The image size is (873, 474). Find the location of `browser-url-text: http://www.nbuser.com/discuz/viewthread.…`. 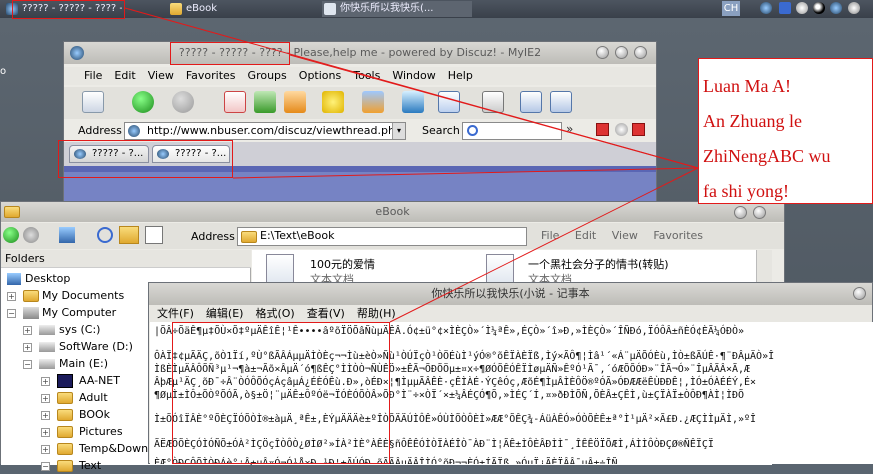

browser-url-text: http://www.nbuser.com/discuz/viewthread.… is located at coordinates (276, 130).